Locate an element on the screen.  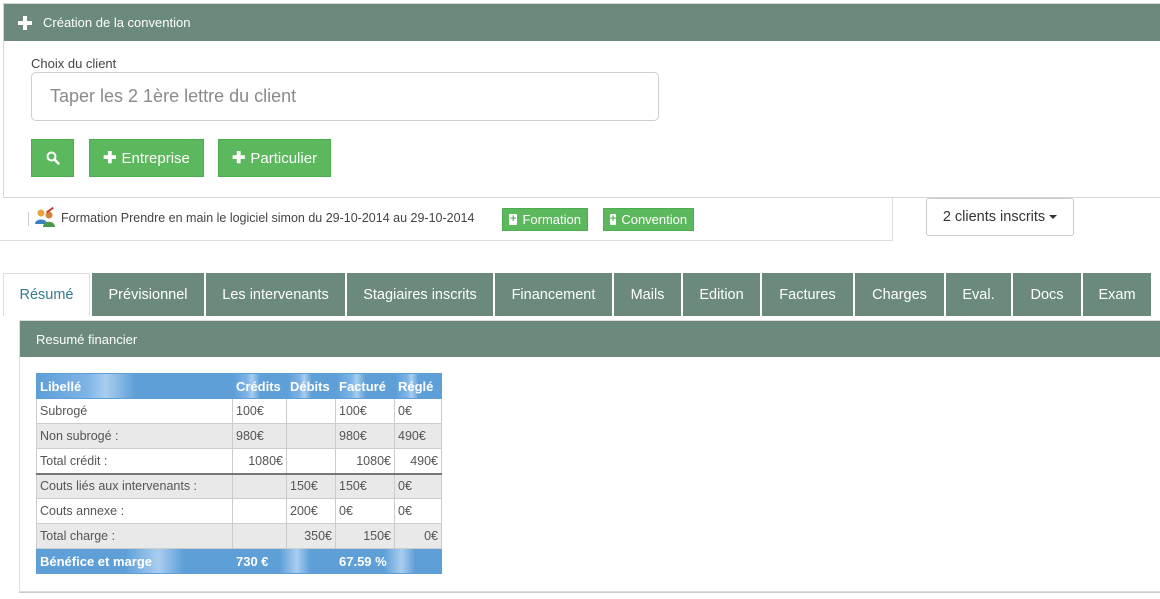
table-row: Non subrogé : 980€ 980€ 490€ is located at coordinates (239, 436).